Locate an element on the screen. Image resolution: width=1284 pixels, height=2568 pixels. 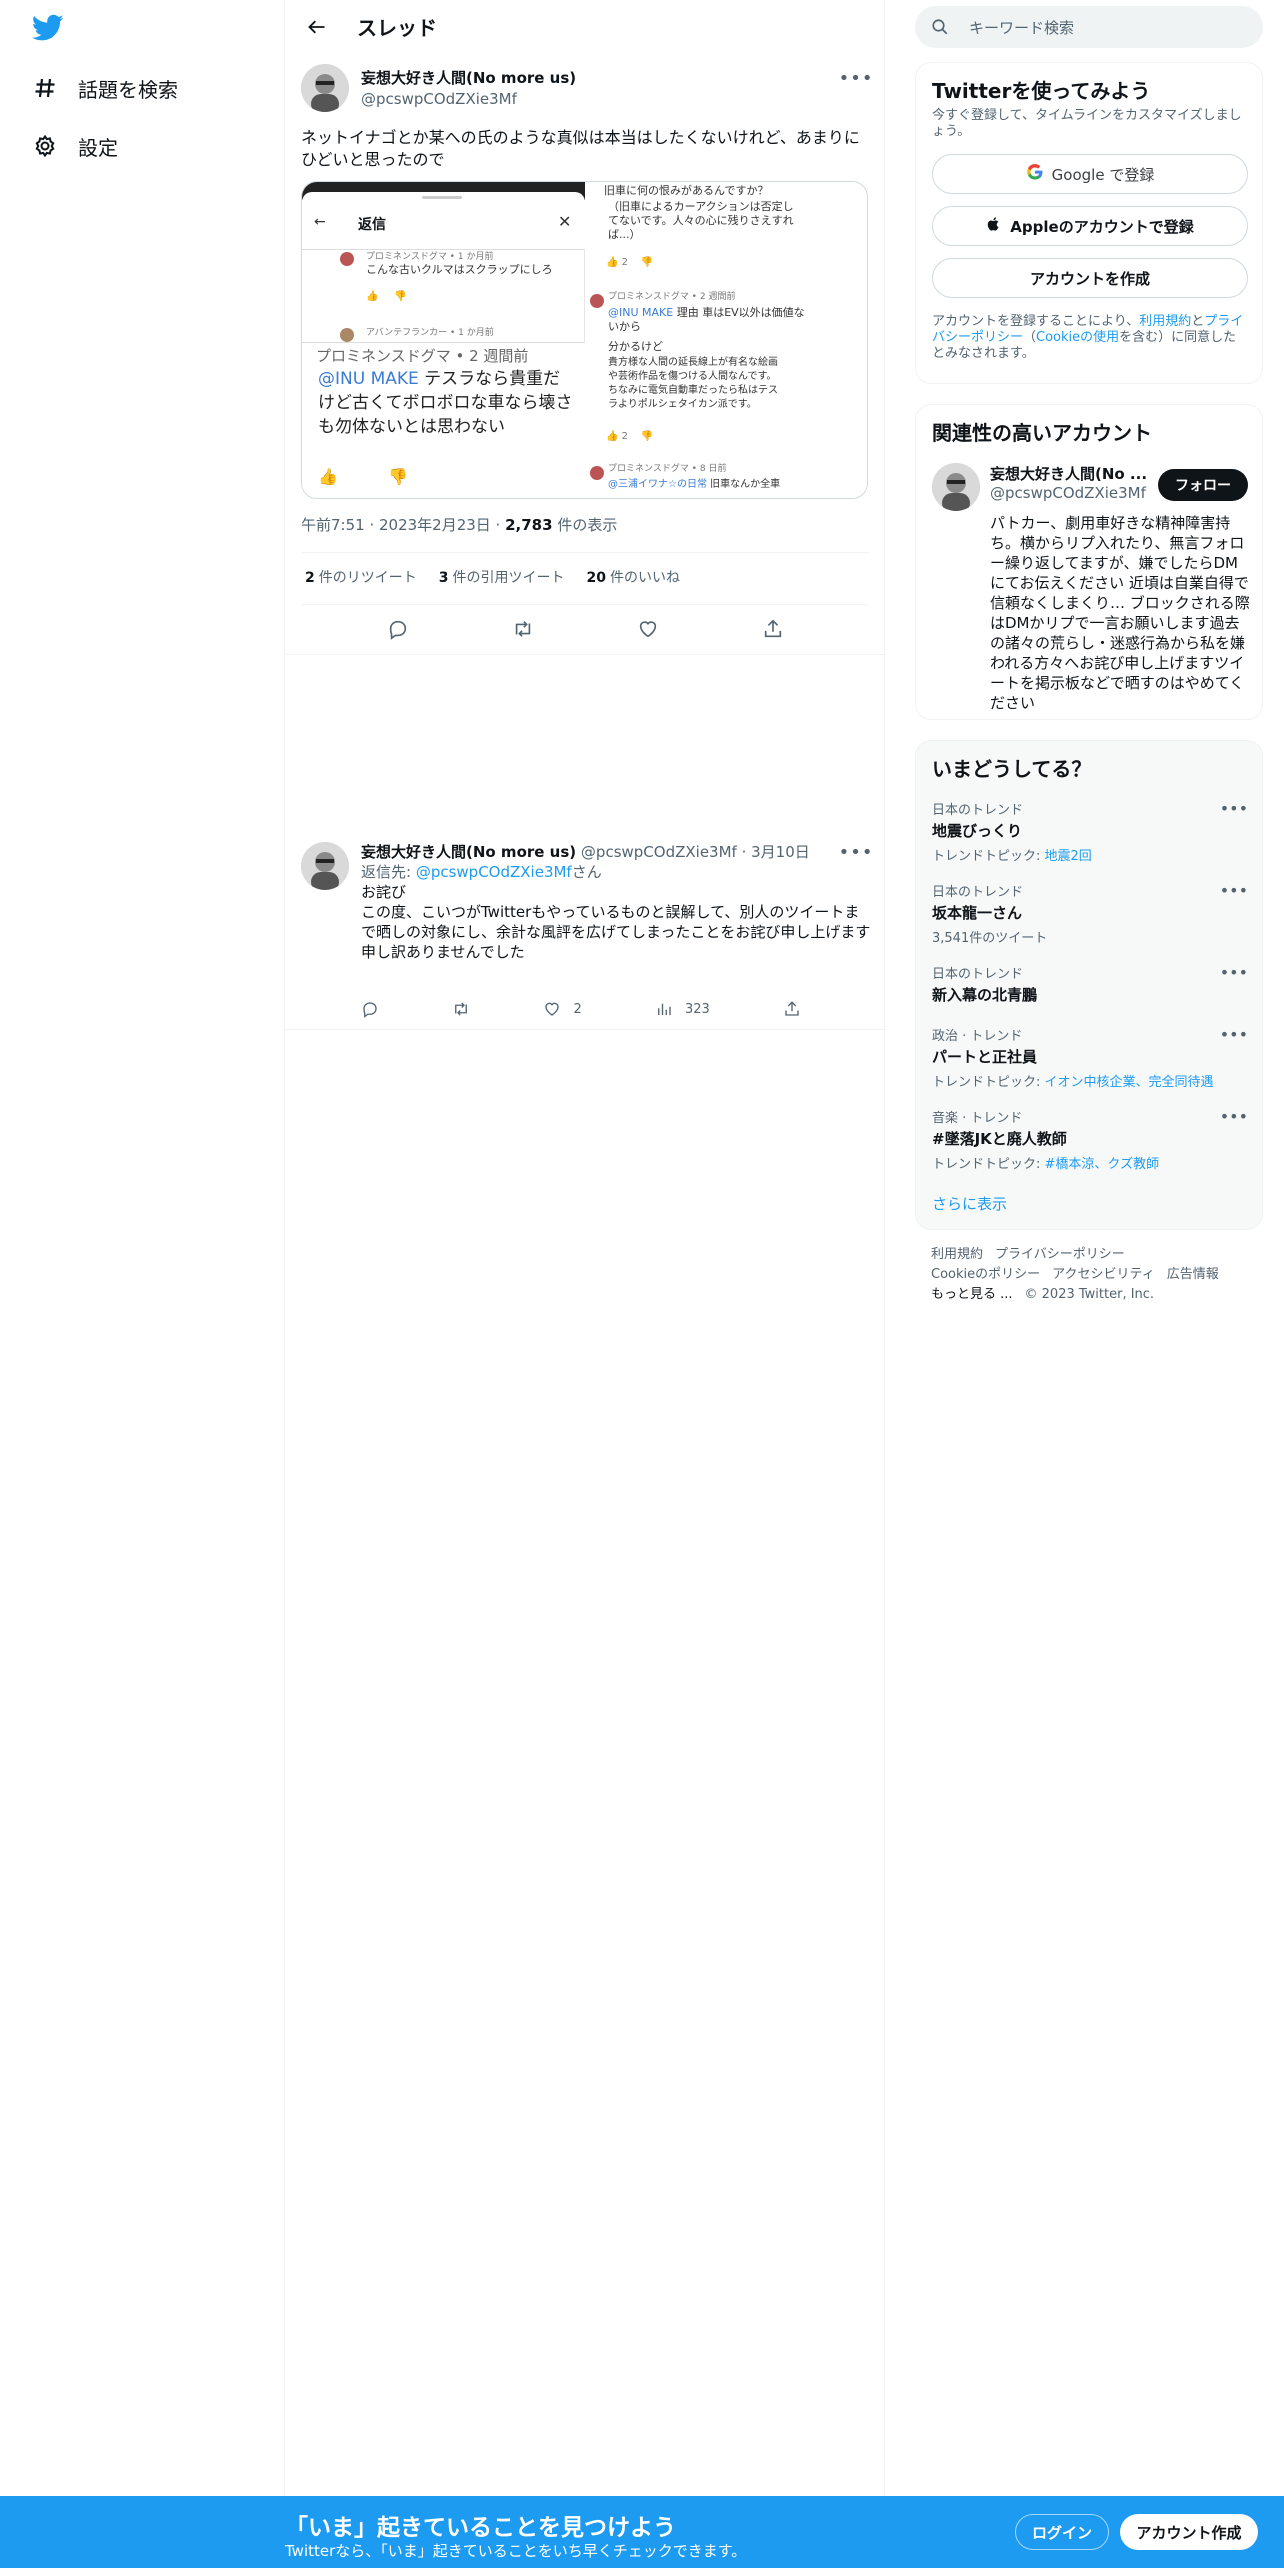
nav-explore: 話題を検索 is located at coordinates (105, 88).